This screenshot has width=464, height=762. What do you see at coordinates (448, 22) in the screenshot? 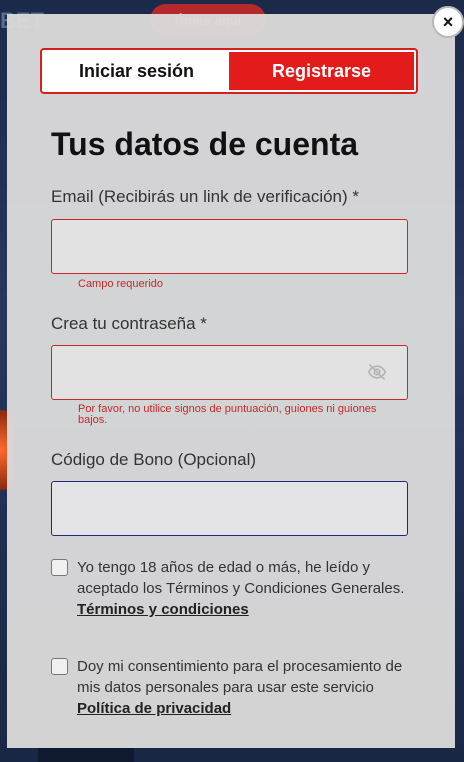
I see `close-icon: ×` at bounding box center [448, 22].